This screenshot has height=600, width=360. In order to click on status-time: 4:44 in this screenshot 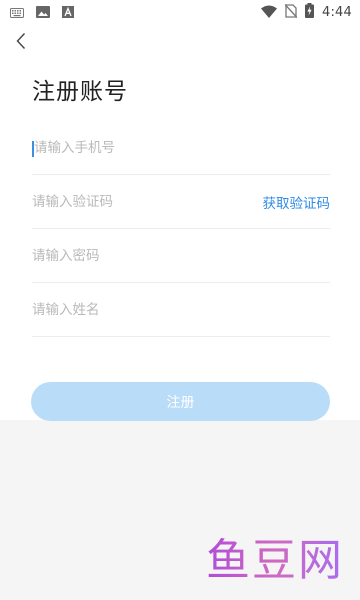, I will do `click(337, 12)`.